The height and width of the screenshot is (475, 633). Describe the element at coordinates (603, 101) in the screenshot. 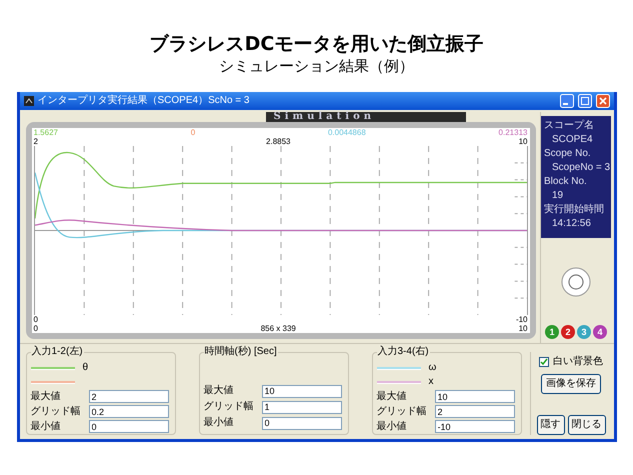

I see `close-button` at that location.